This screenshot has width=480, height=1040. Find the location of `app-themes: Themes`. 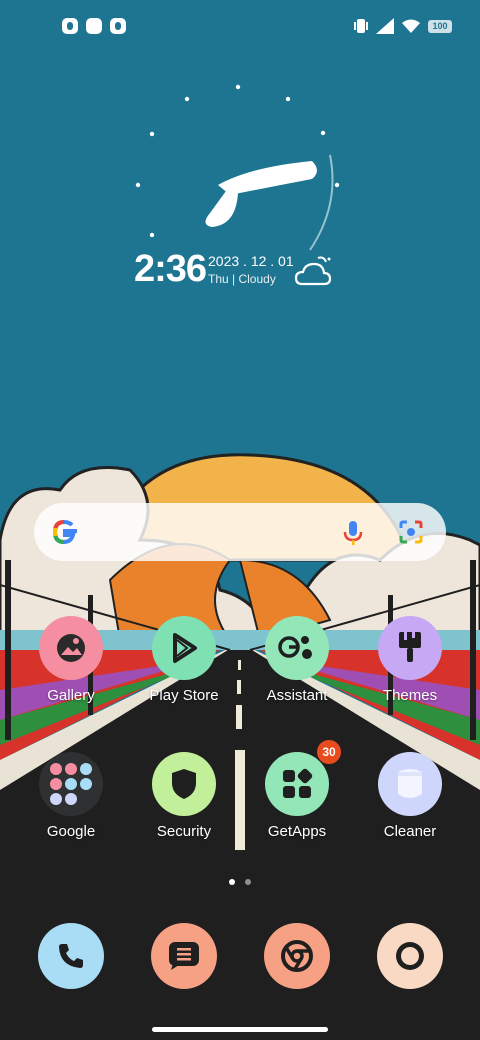

app-themes: Themes is located at coordinates (410, 660).